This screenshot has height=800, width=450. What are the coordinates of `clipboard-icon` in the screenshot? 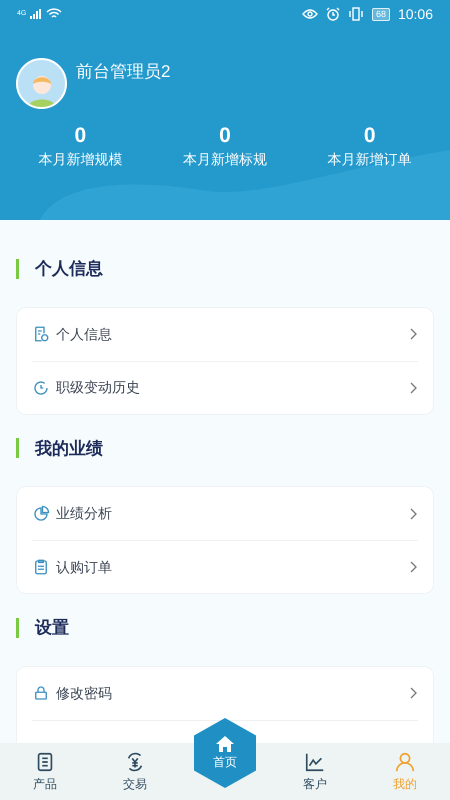 It's located at (41, 567).